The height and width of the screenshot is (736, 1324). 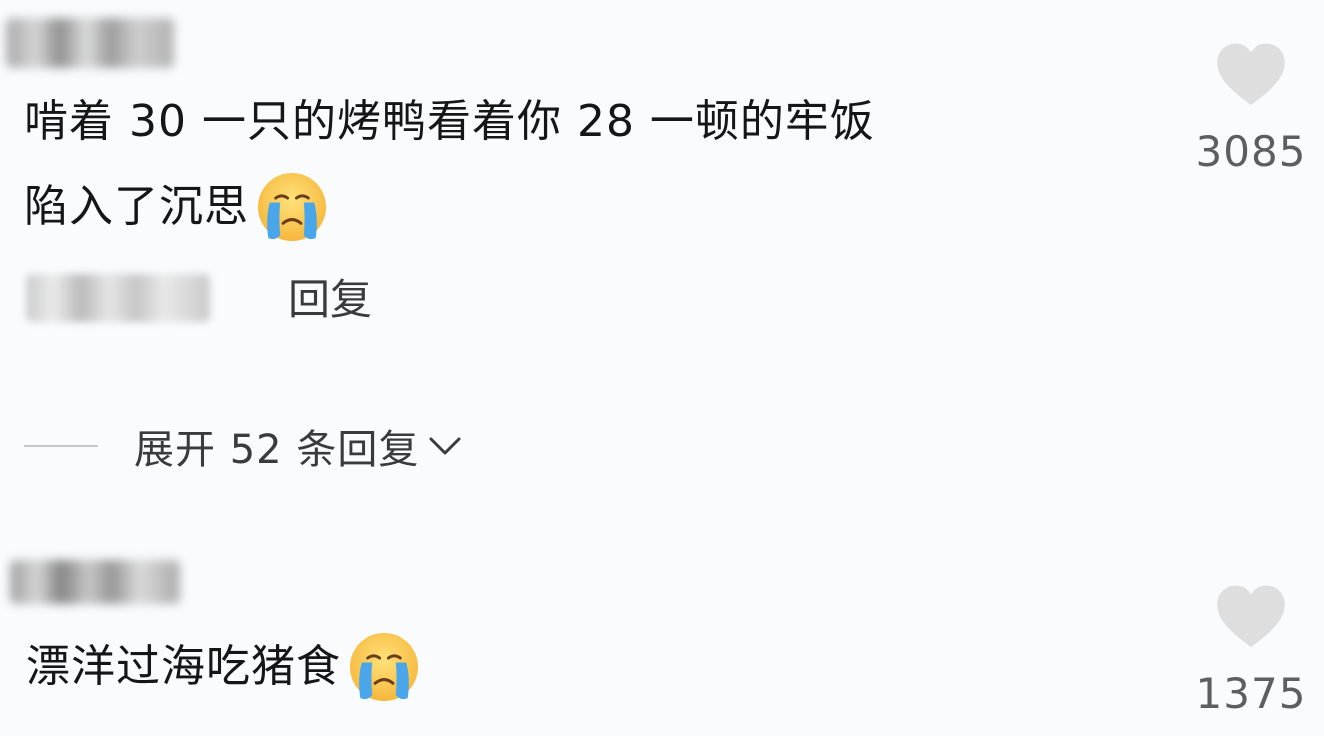 What do you see at coordinates (1251, 653) in the screenshot?
I see `like-button: 1375` at bounding box center [1251, 653].